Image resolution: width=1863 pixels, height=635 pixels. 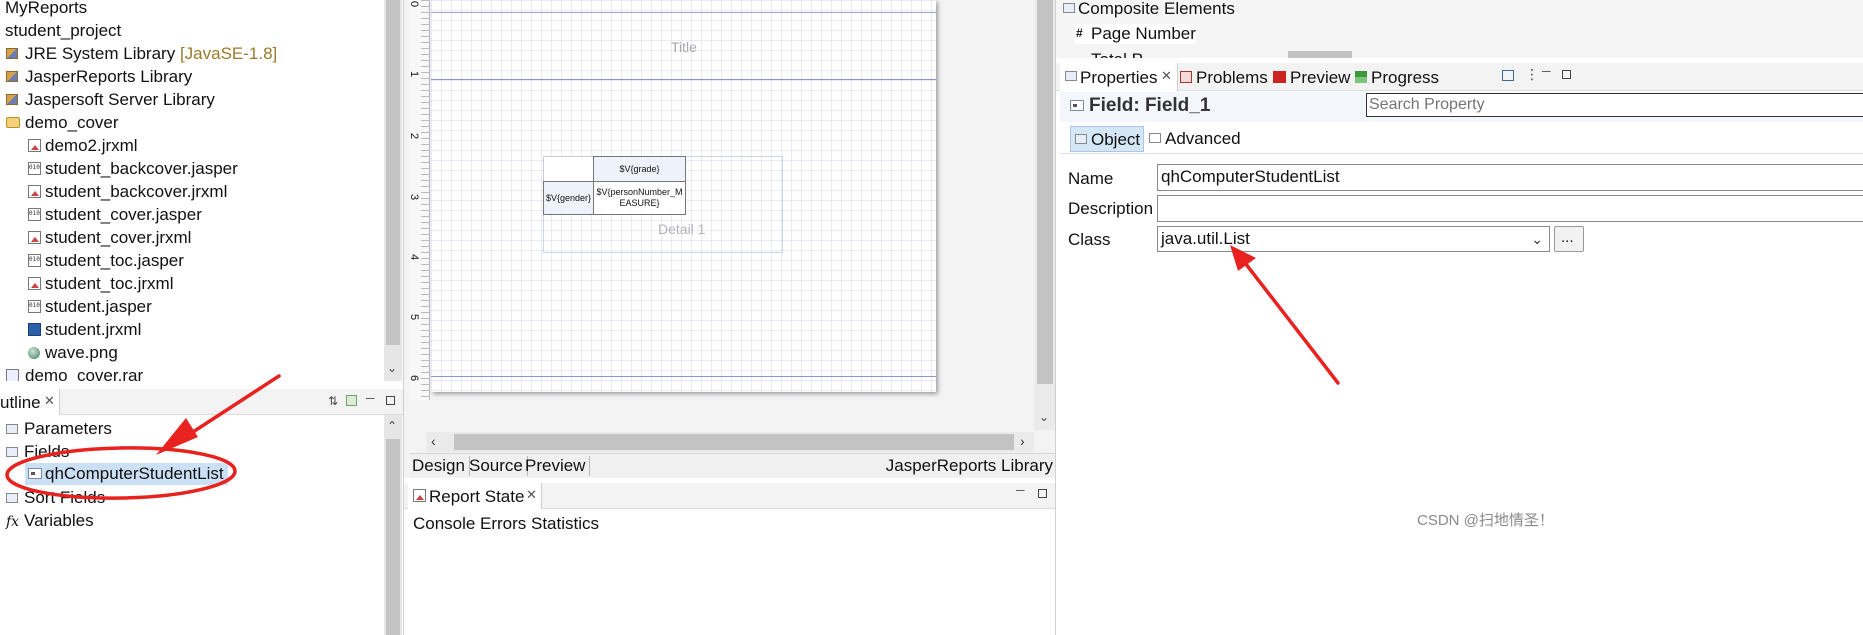 I want to click on outline-item-parameters: Parameters, so click(x=59, y=429).